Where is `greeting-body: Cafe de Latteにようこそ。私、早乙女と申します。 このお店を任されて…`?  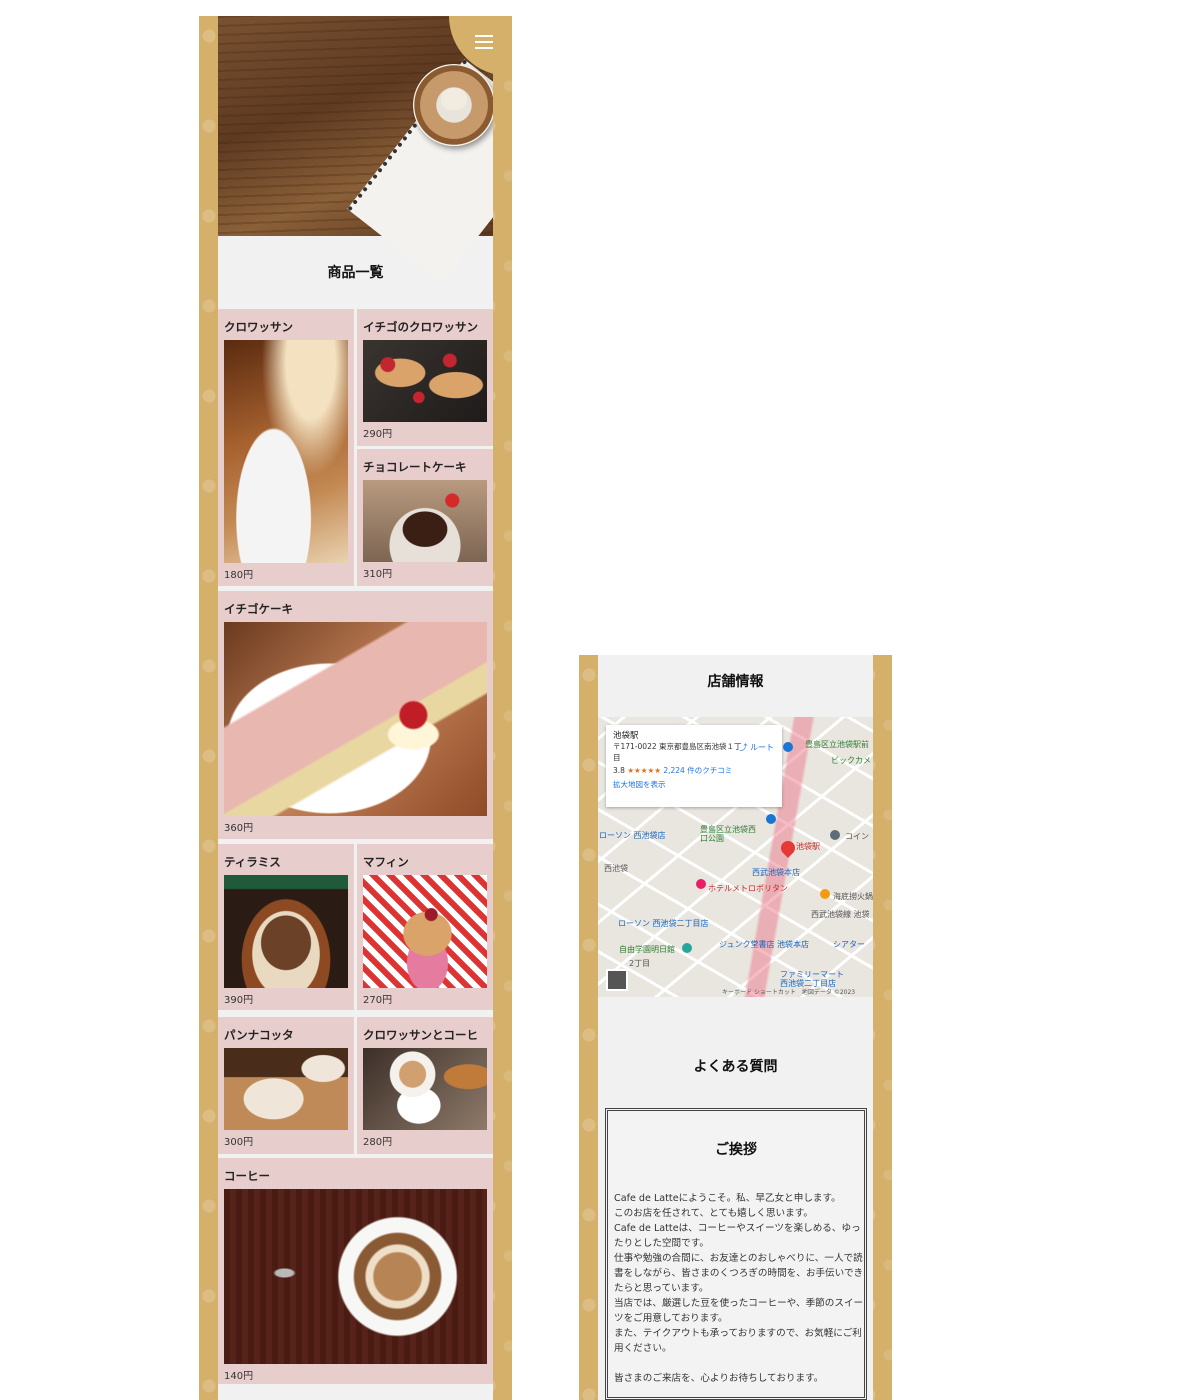 greeting-body: Cafe de Latteにようこそ。私、早乙女と申します。 このお店を任されて… is located at coordinates (739, 1273).